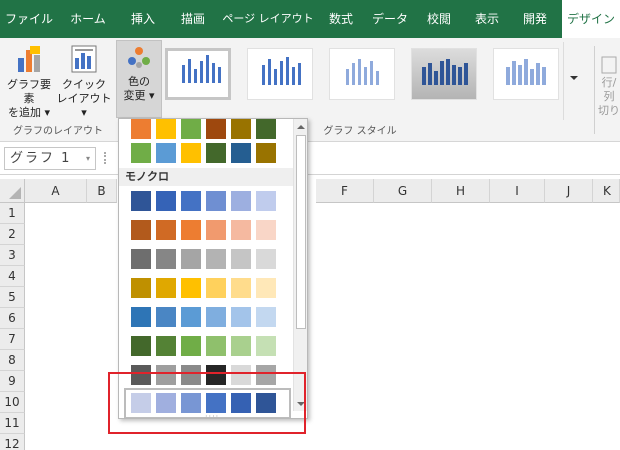  Describe the element at coordinates (609, 86) in the screenshot. I see `switch-row-column-button: 行/列 切り` at that location.